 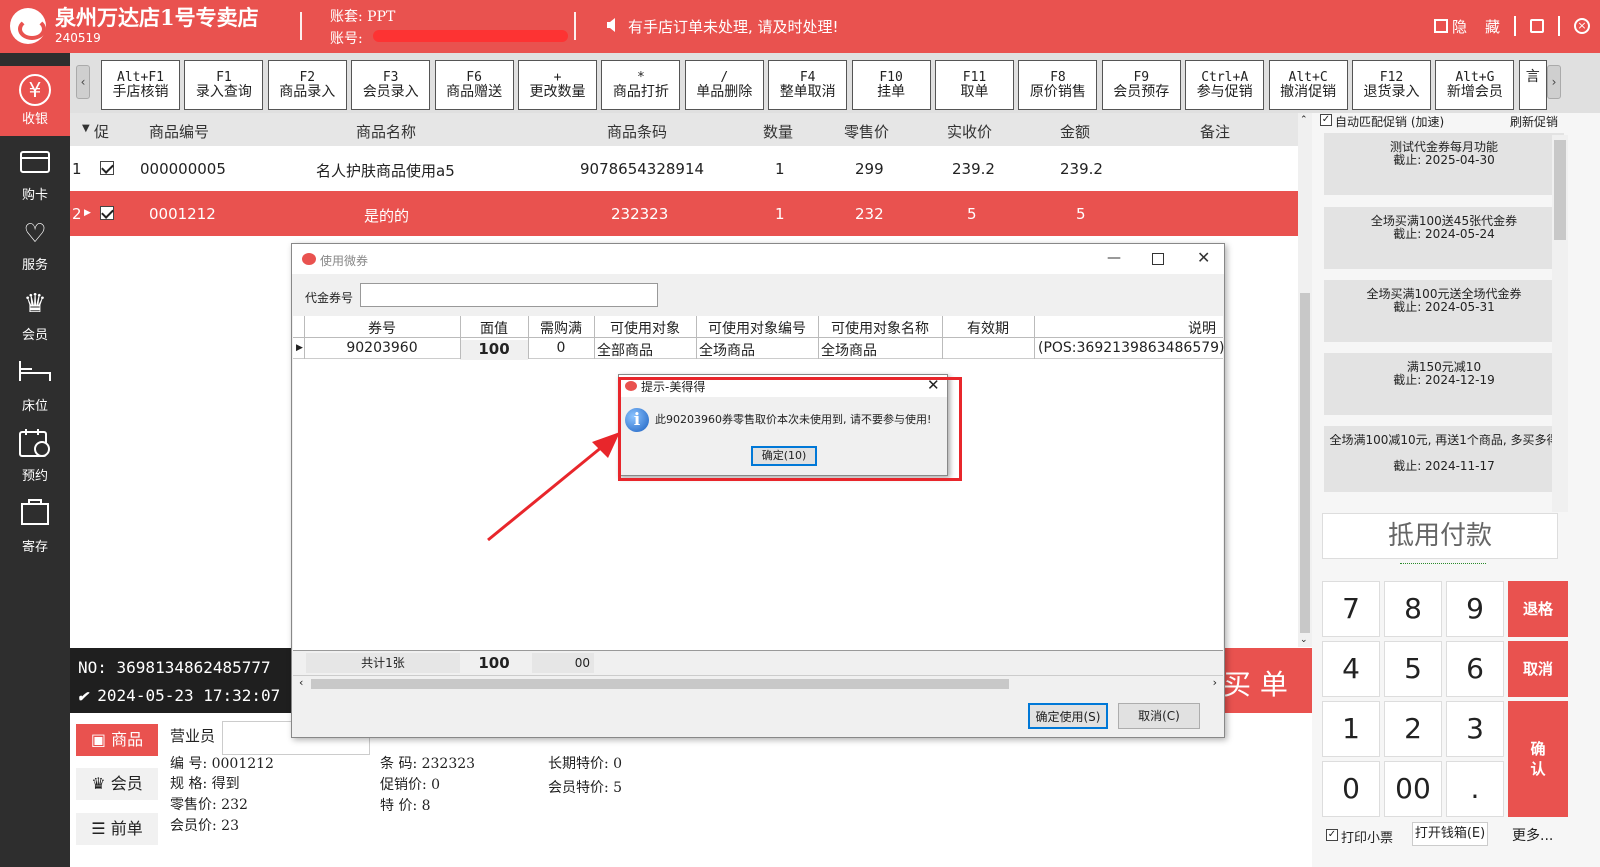 I want to click on key-8: 8, so click(x=1413, y=609).